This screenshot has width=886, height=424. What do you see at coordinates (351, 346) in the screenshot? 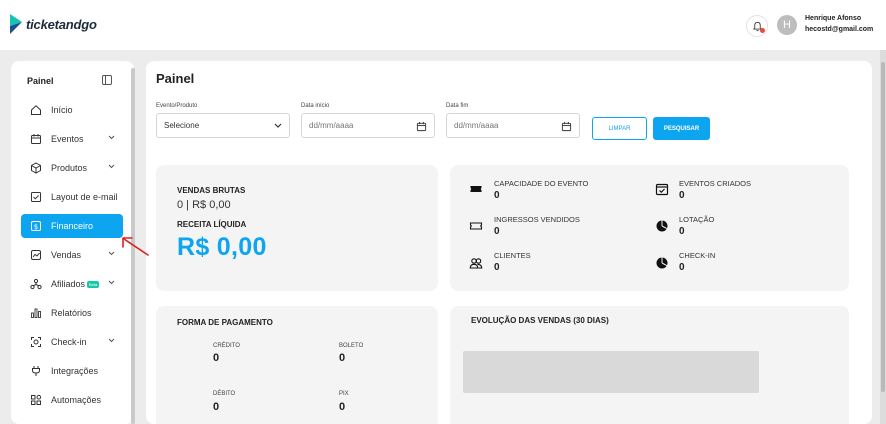
I see `payment-method-label: BOLETO` at bounding box center [351, 346].